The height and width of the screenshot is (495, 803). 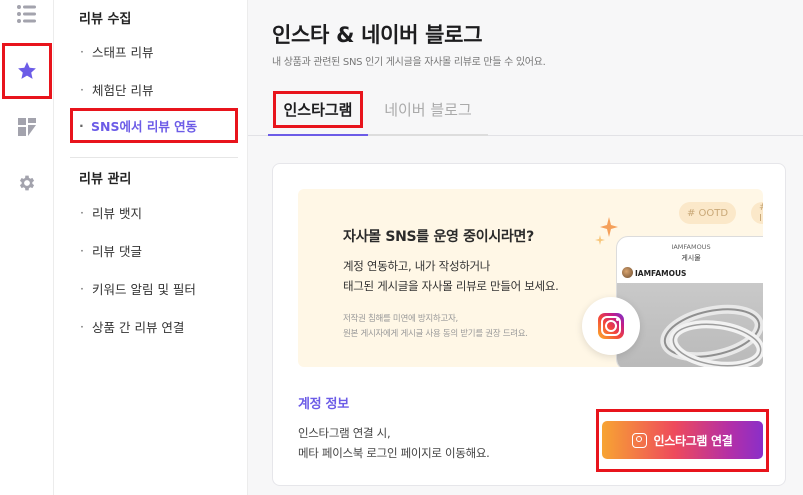 I want to click on promo-headline: 자사몰 SNS를 운영 중이시라면?, so click(x=438, y=237).